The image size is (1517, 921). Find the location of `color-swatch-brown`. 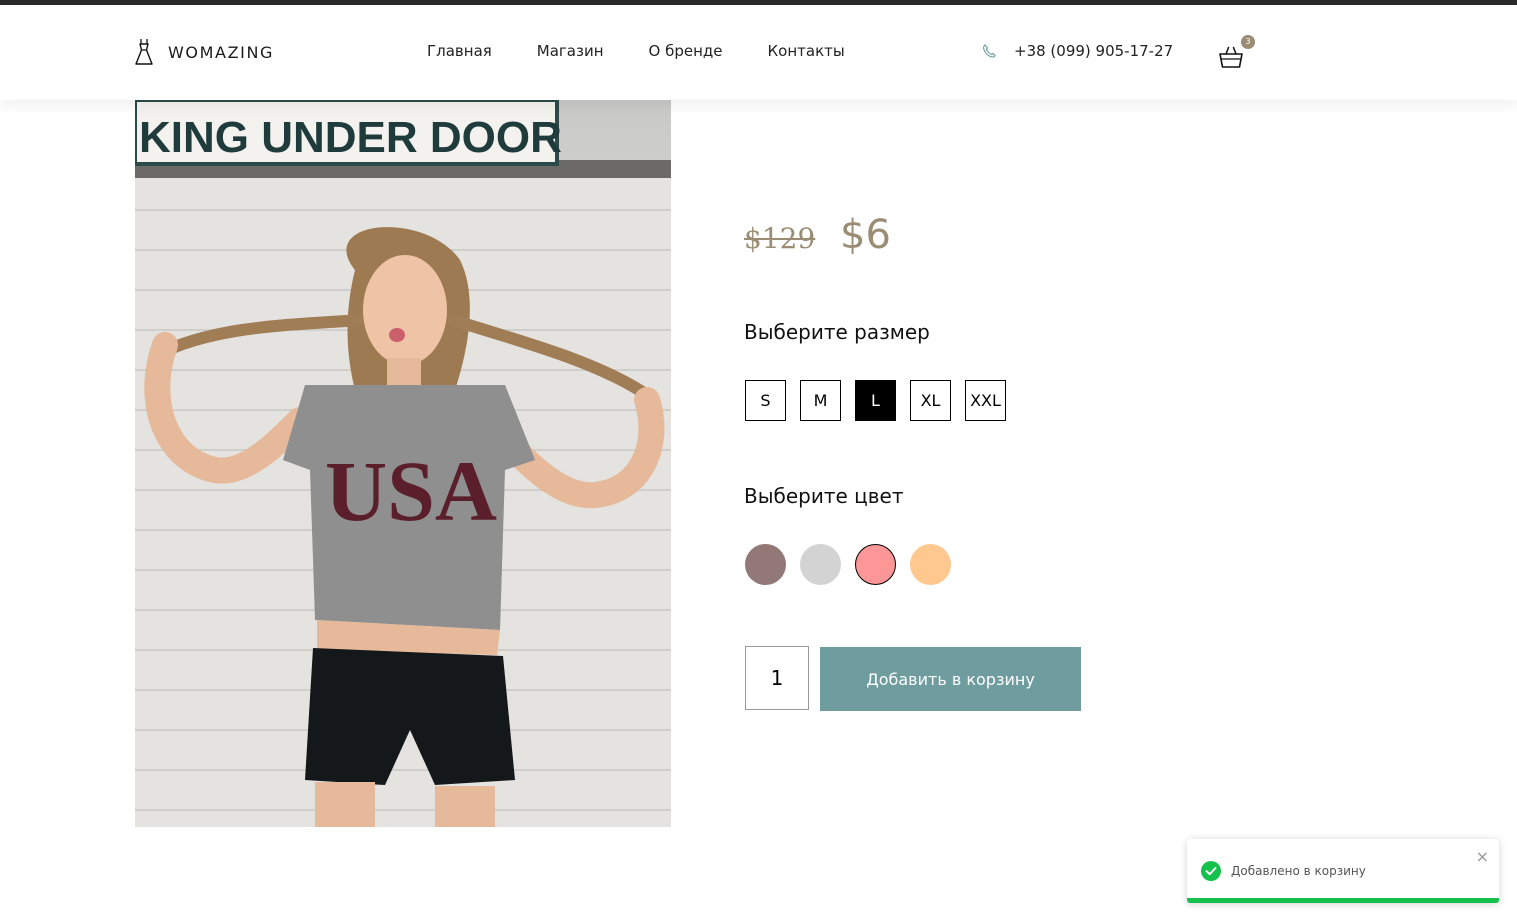

color-swatch-brown is located at coordinates (765, 564).